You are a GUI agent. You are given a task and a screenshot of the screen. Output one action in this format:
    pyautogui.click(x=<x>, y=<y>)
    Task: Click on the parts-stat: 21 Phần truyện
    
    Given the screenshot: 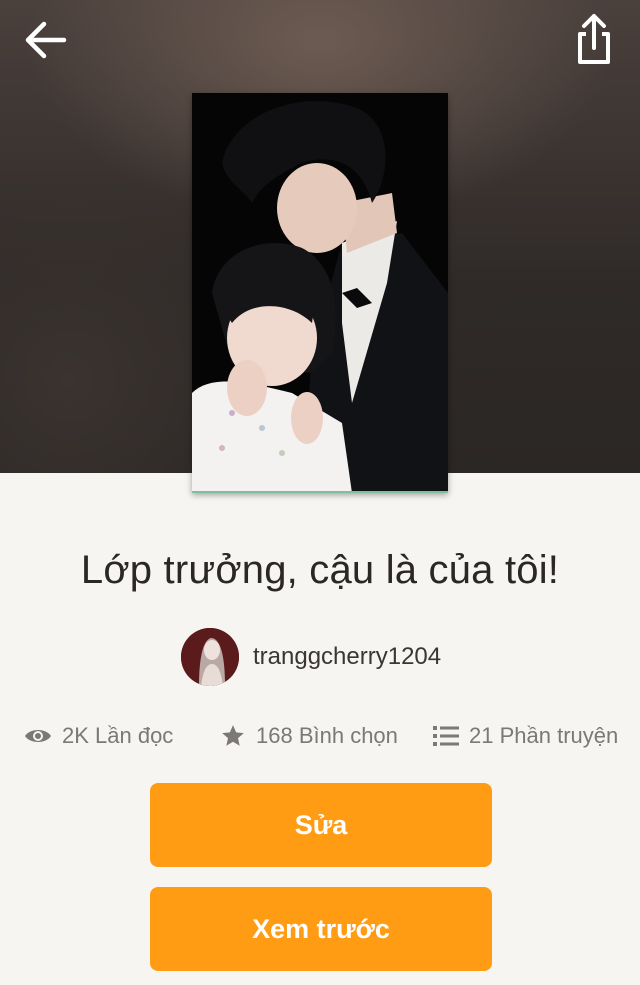 What is the action you would take?
    pyautogui.click(x=525, y=736)
    